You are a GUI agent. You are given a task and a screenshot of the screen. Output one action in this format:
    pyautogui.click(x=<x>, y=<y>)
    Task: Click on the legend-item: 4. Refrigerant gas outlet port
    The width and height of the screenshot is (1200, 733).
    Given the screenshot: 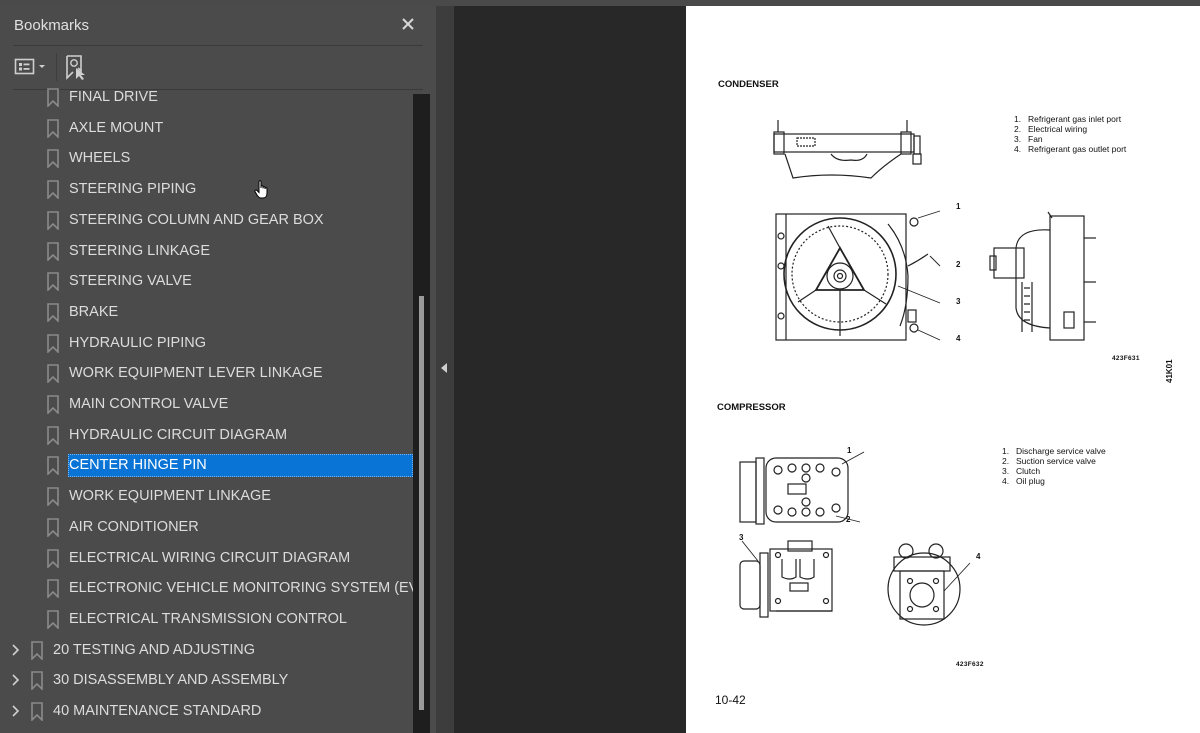 What is the action you would take?
    pyautogui.click(x=1070, y=149)
    